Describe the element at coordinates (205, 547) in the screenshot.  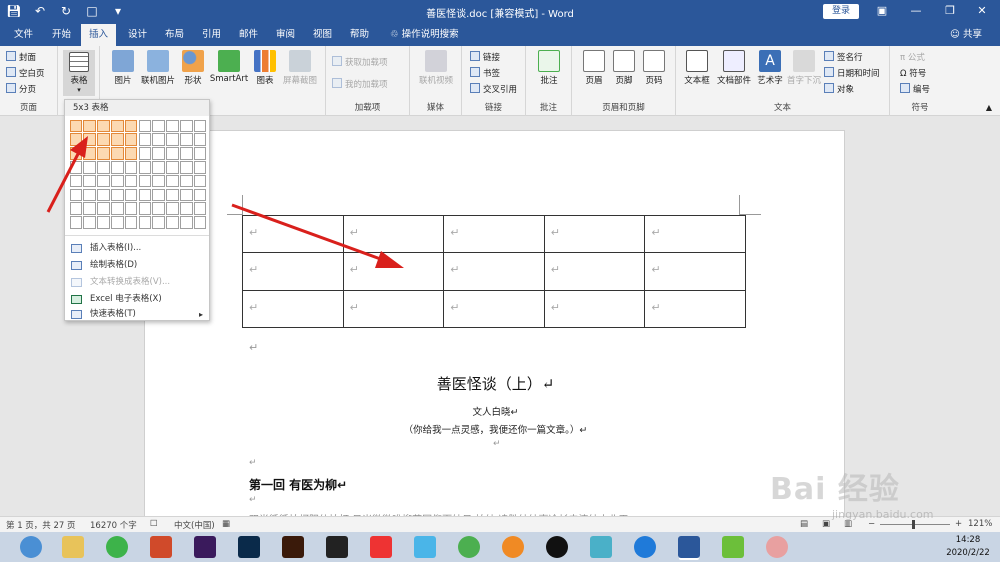
I see `premiere-icon` at that location.